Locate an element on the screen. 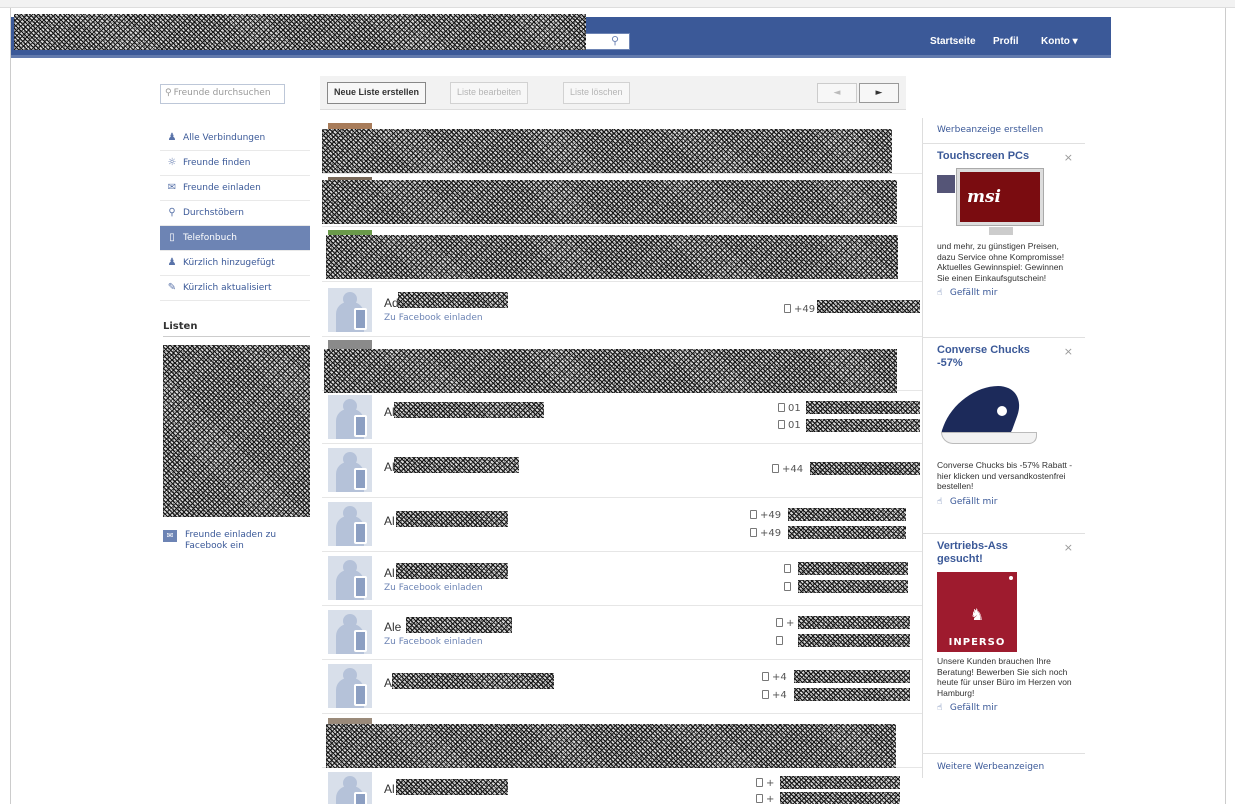  phone-number: +4 is located at coordinates (774, 695).